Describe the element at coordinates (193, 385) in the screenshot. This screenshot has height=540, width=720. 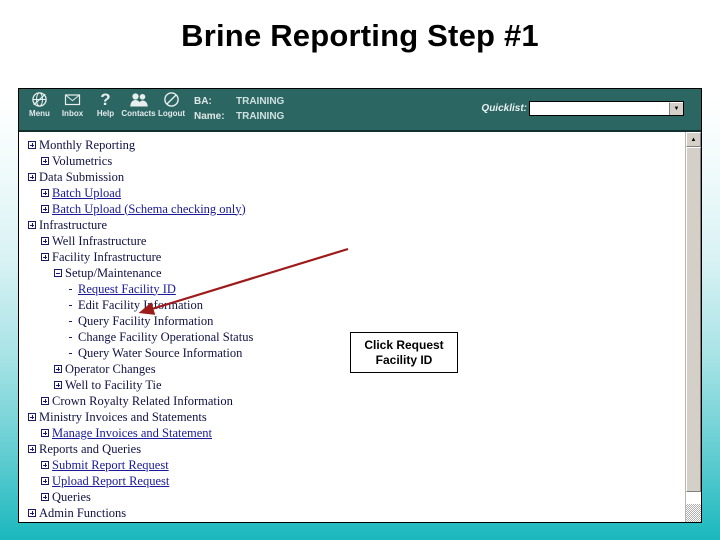
I see `tree-item: Well to Facility Tie` at that location.